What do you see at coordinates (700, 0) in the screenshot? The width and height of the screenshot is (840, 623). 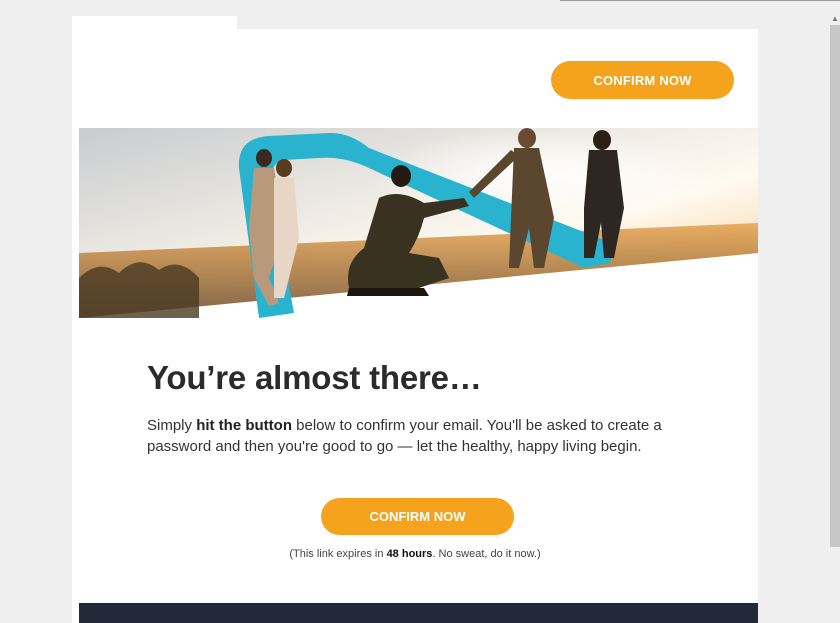 I see `window-edge-line` at bounding box center [700, 0].